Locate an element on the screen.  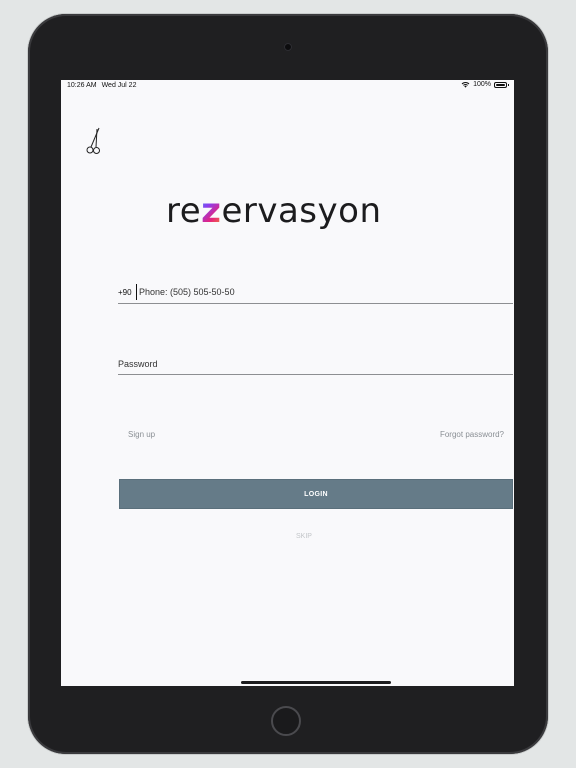
country-code: +90 is located at coordinates (125, 292).